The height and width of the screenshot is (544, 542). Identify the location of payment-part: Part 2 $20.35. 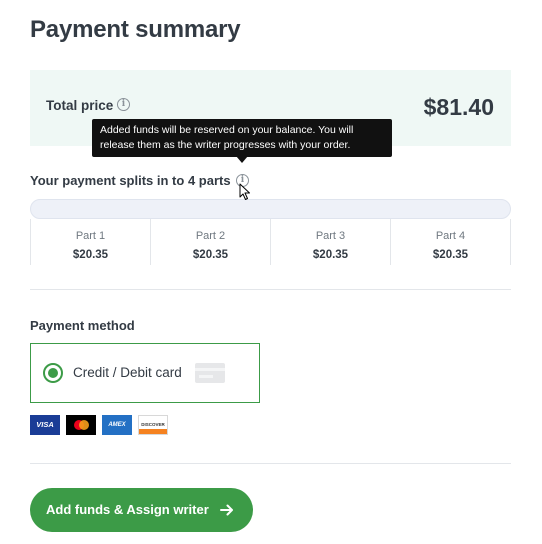
(210, 242).